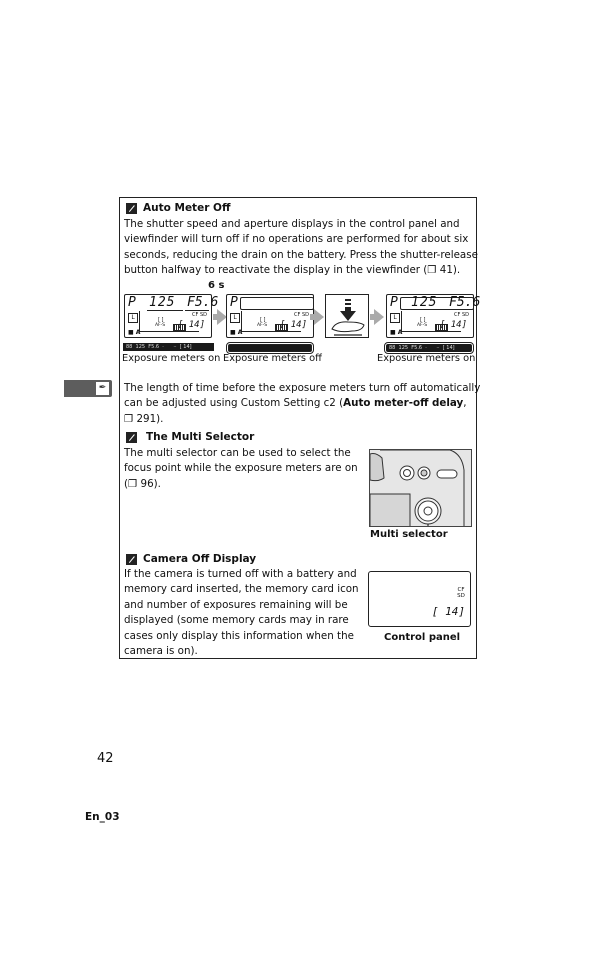 The image size is (609, 954). Describe the element at coordinates (171, 358) in the screenshot. I see `caption-meters-on: Exposure meters on` at that location.